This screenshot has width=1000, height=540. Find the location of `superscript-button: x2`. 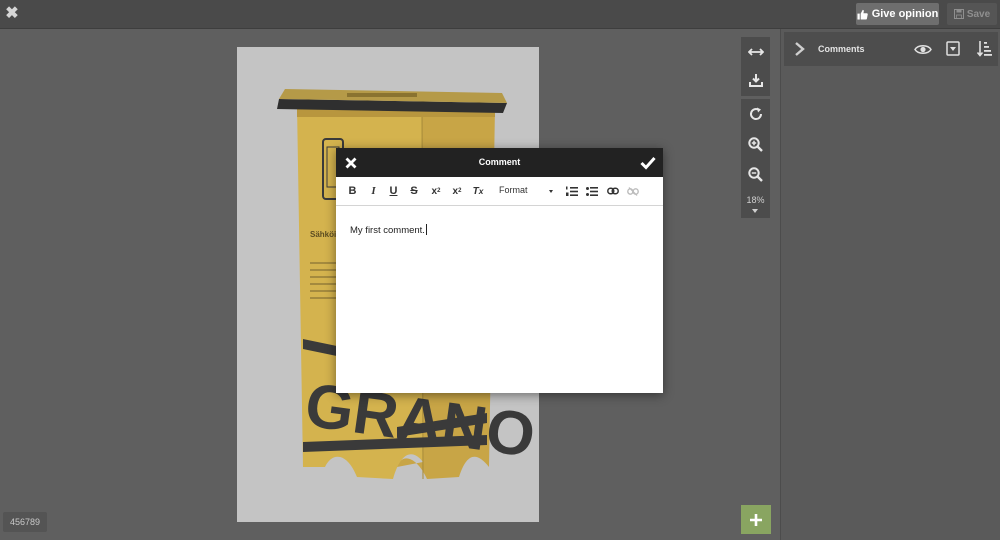

superscript-button: x2 is located at coordinates (436, 191).